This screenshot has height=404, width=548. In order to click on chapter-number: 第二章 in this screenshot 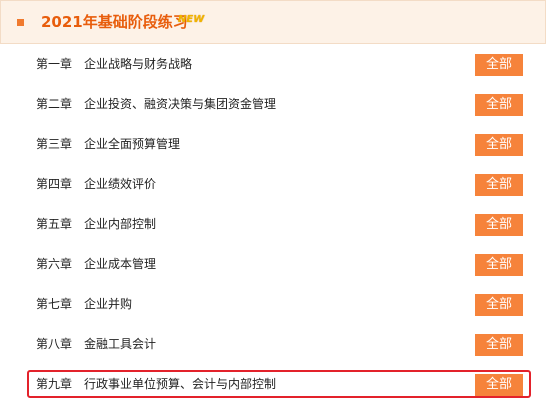, I will do `click(54, 104)`.